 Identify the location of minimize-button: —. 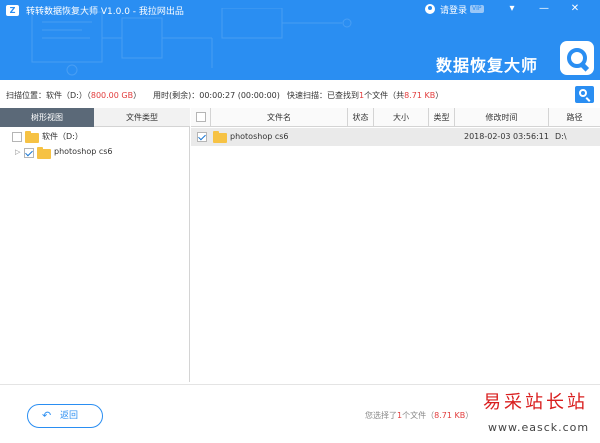
(544, 9).